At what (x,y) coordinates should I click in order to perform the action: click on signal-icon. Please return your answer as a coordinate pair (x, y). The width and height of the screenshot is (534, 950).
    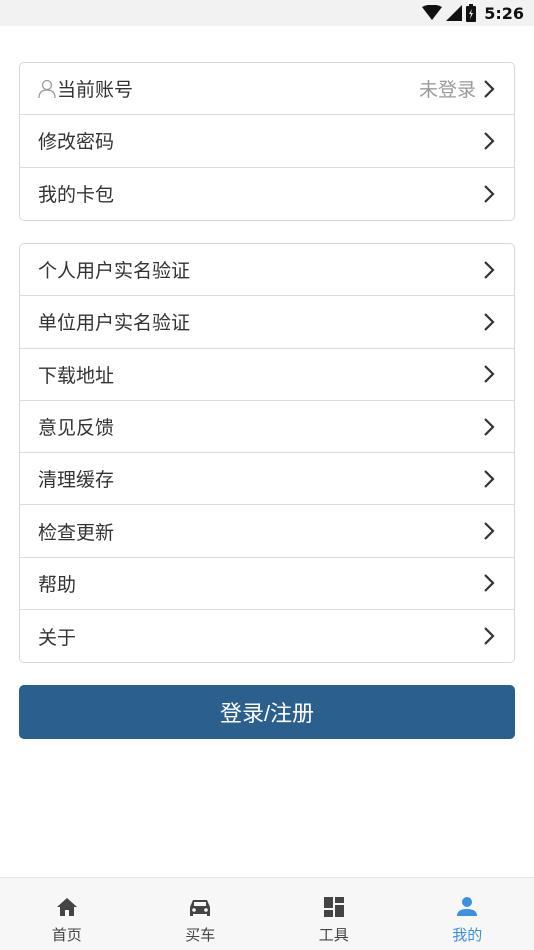
    Looking at the image, I should click on (454, 13).